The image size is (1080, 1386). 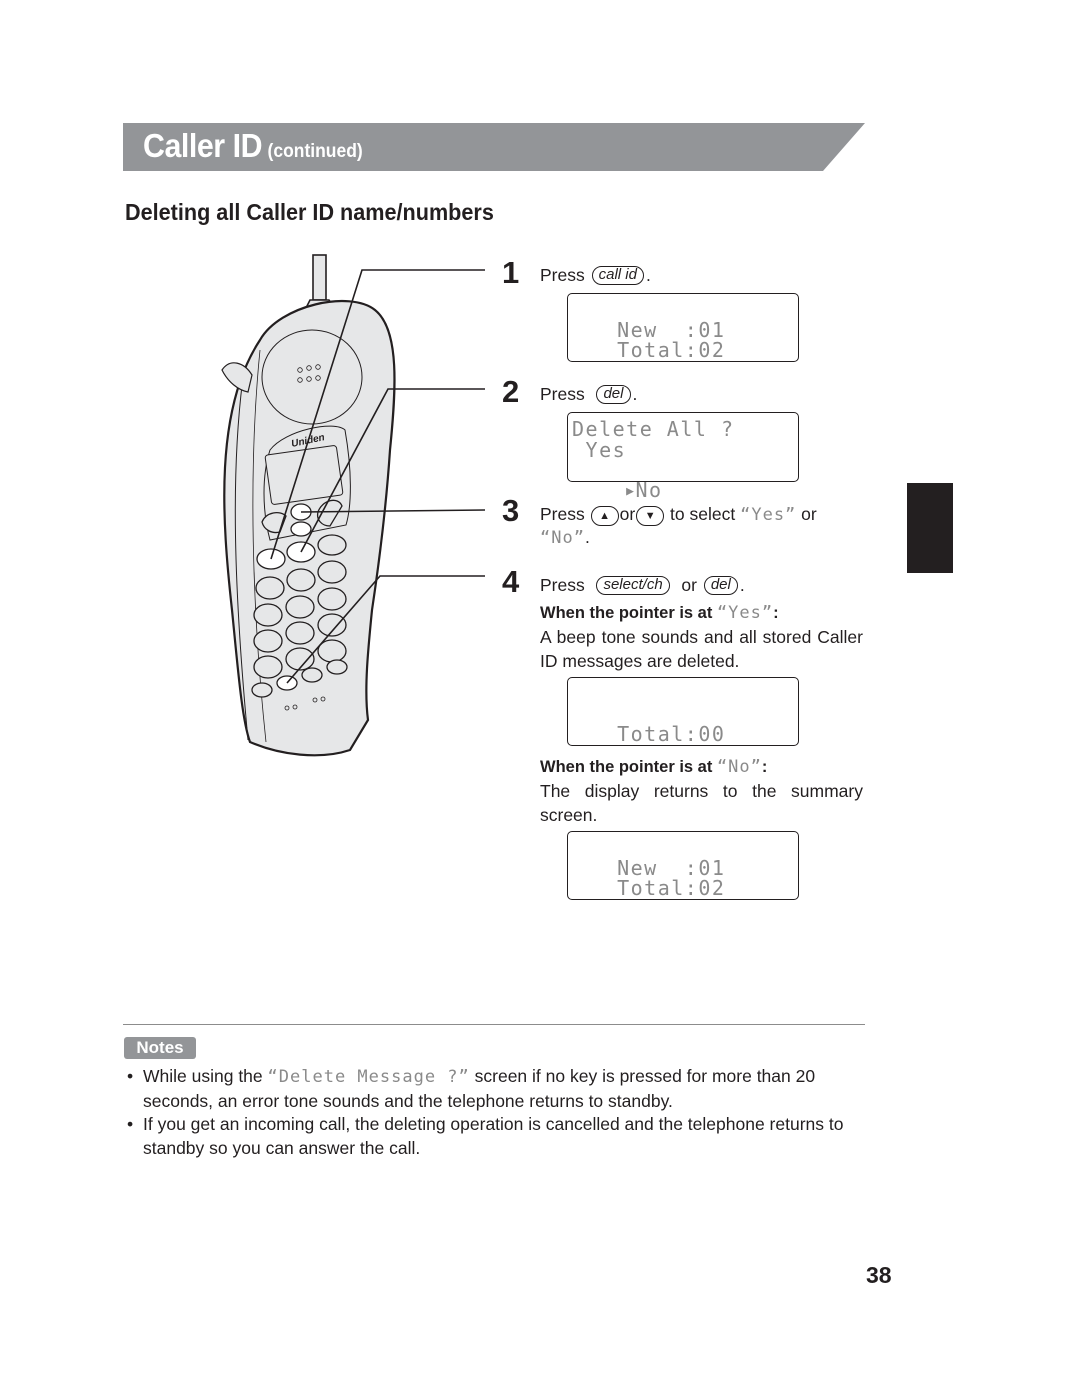 I want to click on step-4-instruction: Press select/ch or del., so click(x=642, y=586).